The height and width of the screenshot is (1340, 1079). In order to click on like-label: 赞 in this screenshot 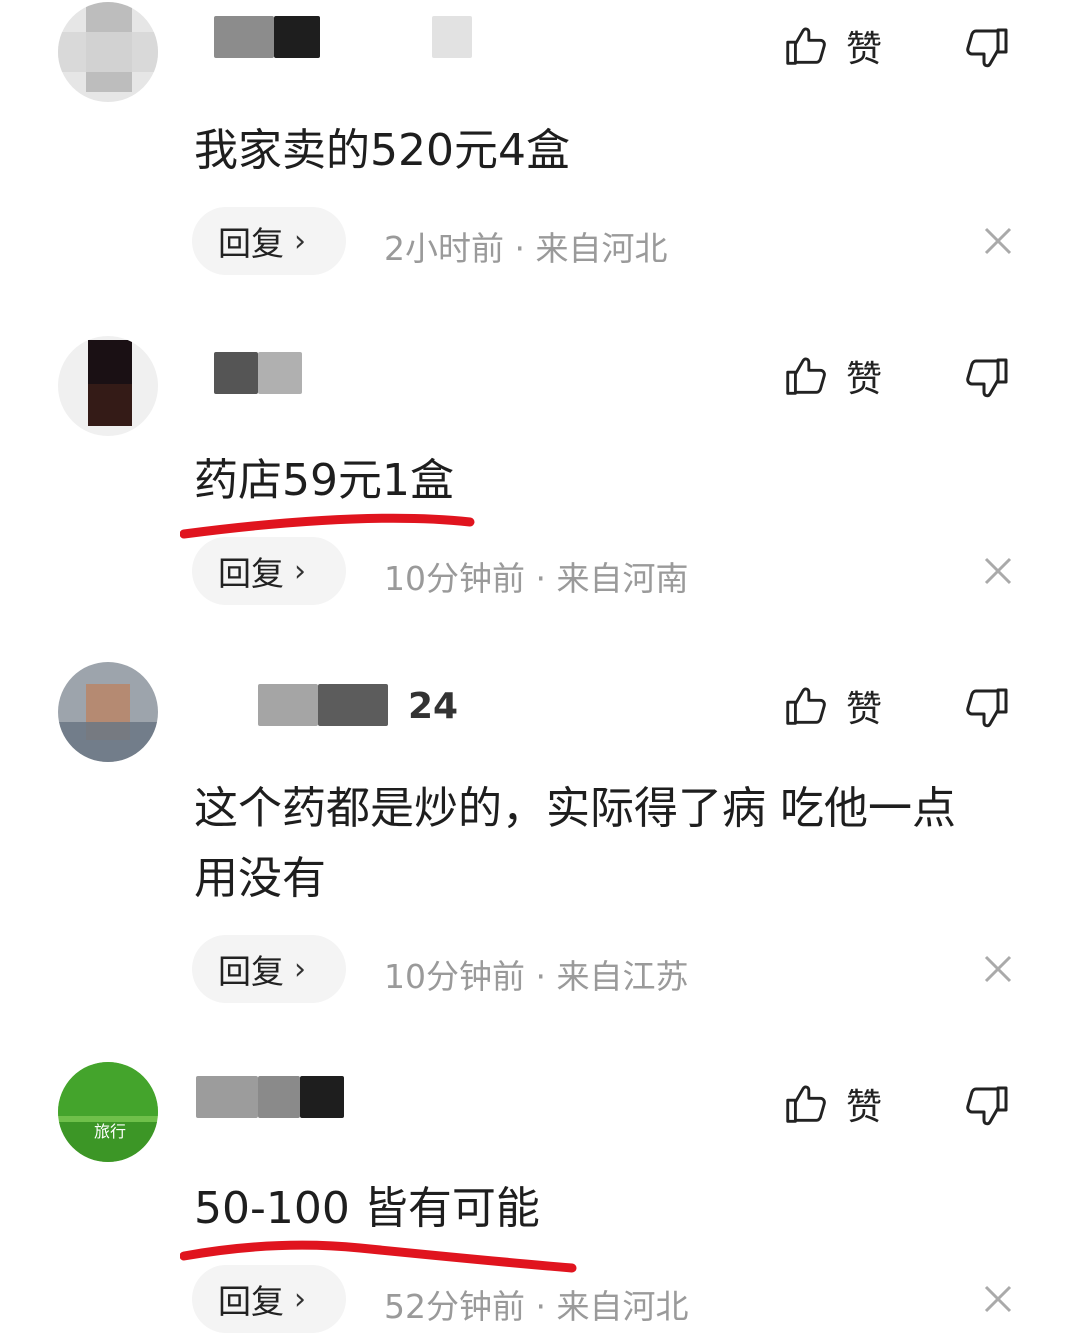, I will do `click(864, 1107)`.